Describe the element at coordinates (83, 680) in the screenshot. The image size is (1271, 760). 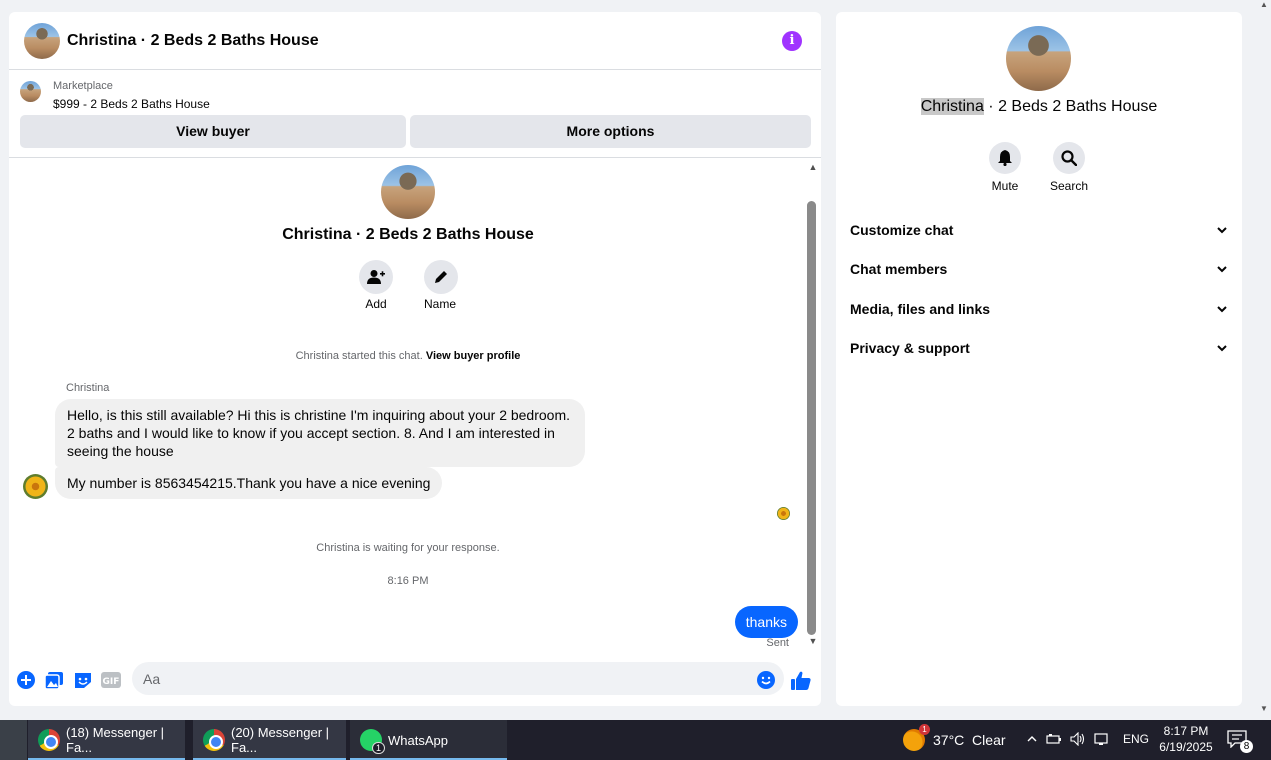
I see `sticker-icon` at that location.